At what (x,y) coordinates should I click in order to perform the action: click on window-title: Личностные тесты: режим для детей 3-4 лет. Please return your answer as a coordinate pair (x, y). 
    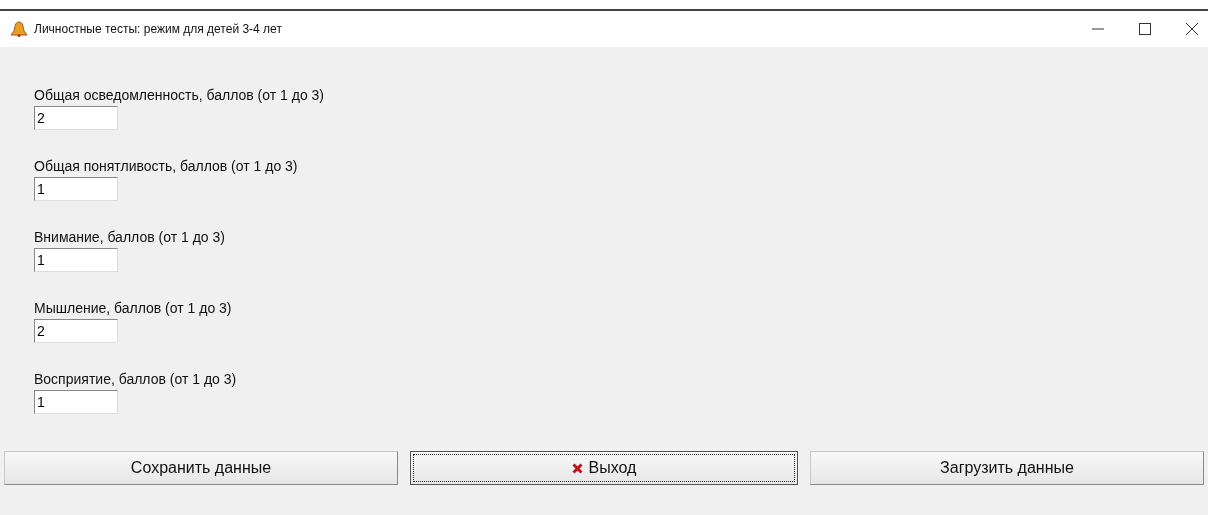
    Looking at the image, I should click on (158, 29).